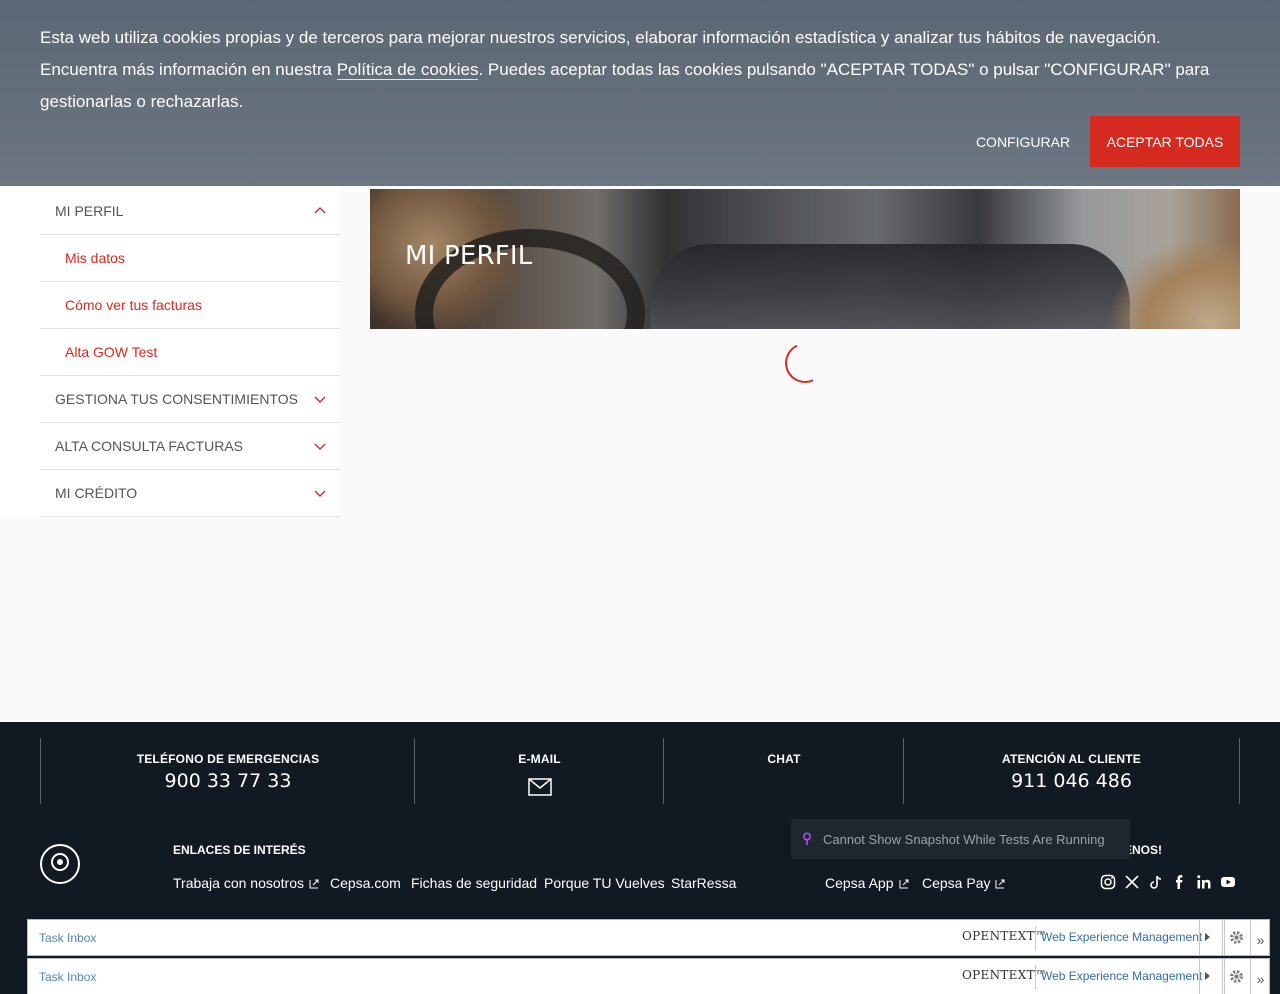  I want to click on tiktok-icon, so click(1156, 882).